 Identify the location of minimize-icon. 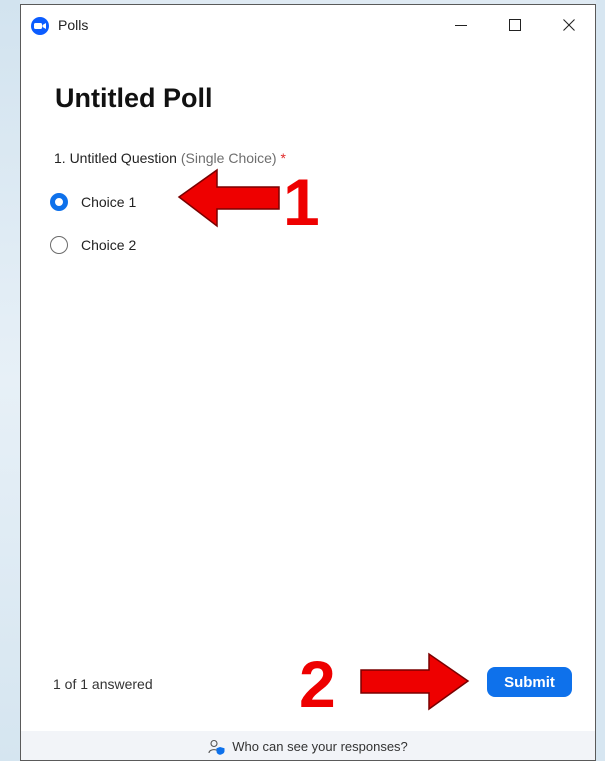
(461, 25).